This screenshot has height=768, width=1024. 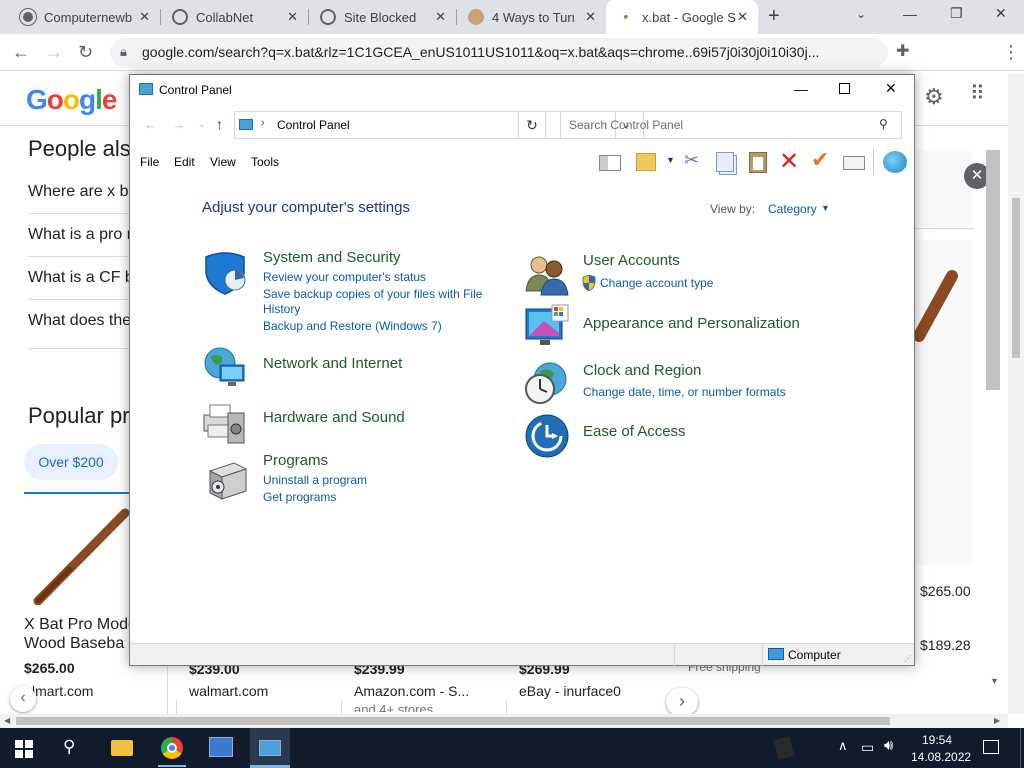 I want to click on notifications-icon, so click(x=991, y=747).